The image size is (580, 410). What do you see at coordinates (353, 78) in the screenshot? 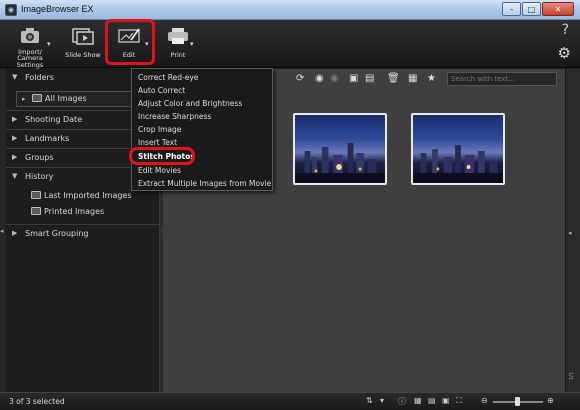
I see `compare-icon: ▣` at bounding box center [353, 78].